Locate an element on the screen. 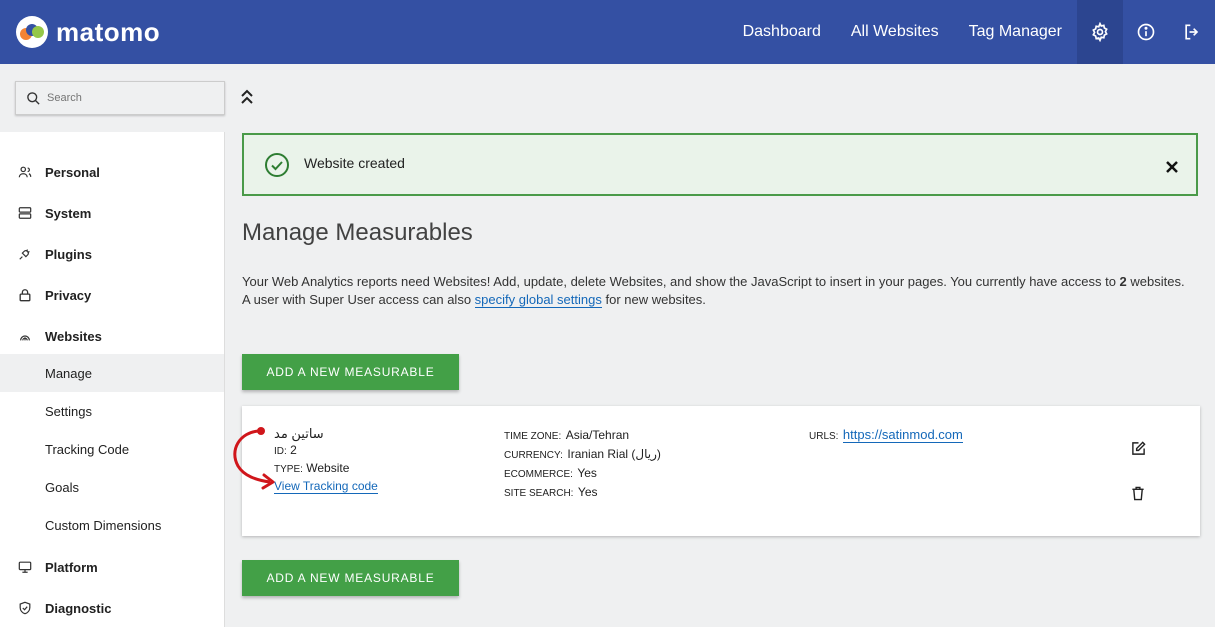  site-urls: URLS: https://satinmod.com is located at coordinates (886, 435).